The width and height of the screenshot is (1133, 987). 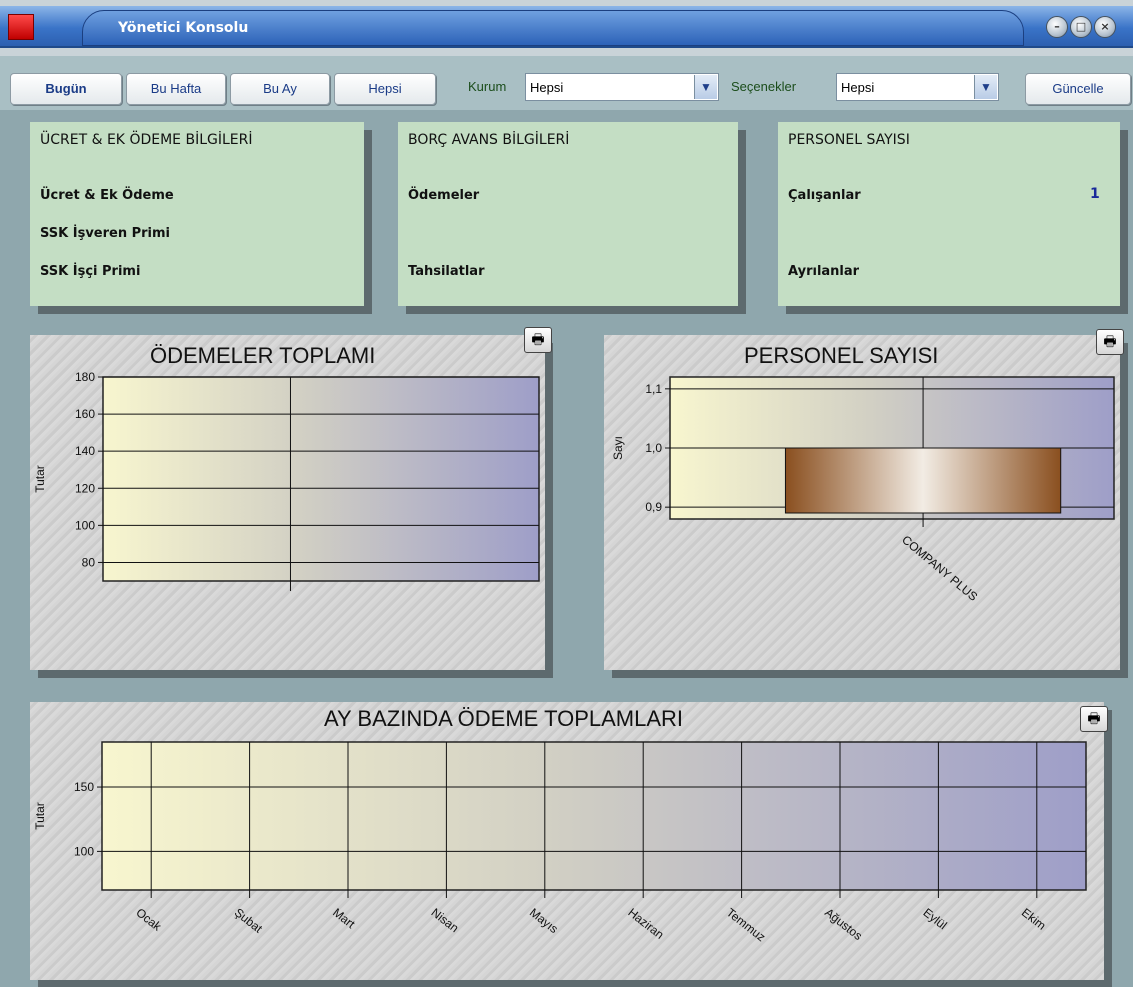 I want to click on this-month-button: Bu Ay, so click(x=280, y=89).